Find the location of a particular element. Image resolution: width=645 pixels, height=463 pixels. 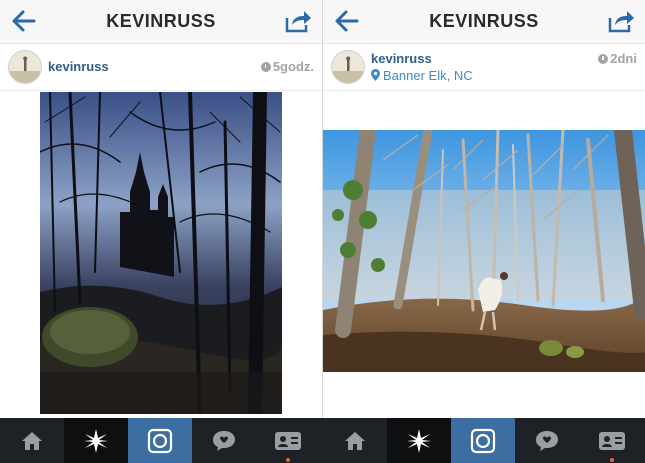

tab-bar is located at coordinates (322, 440).